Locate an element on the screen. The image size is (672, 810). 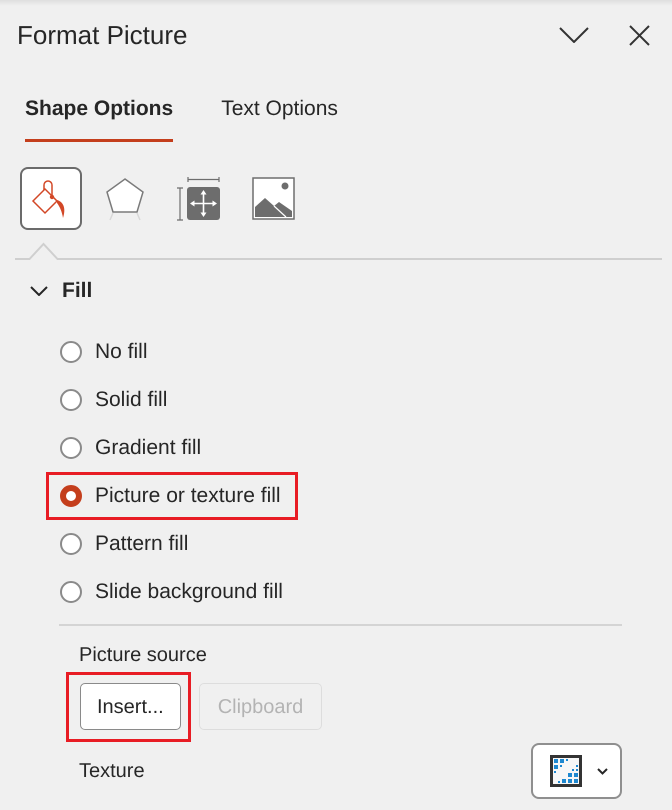
move-arrows-icon is located at coordinates (199, 198).